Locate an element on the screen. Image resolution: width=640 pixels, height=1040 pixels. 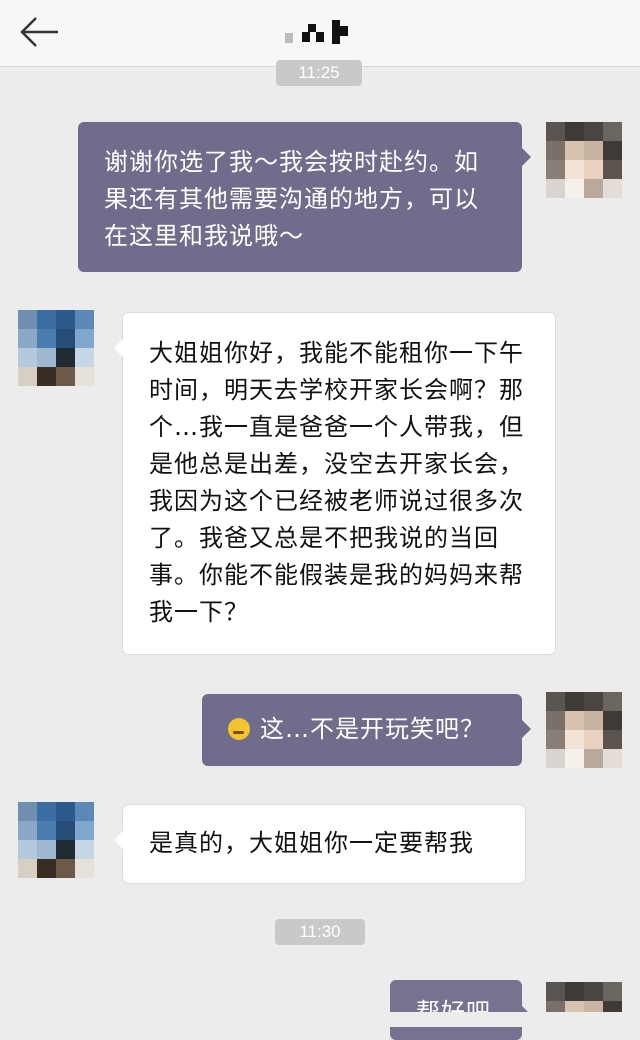
message-text: 这…不是开玩笑吧？ is located at coordinates (372, 729).